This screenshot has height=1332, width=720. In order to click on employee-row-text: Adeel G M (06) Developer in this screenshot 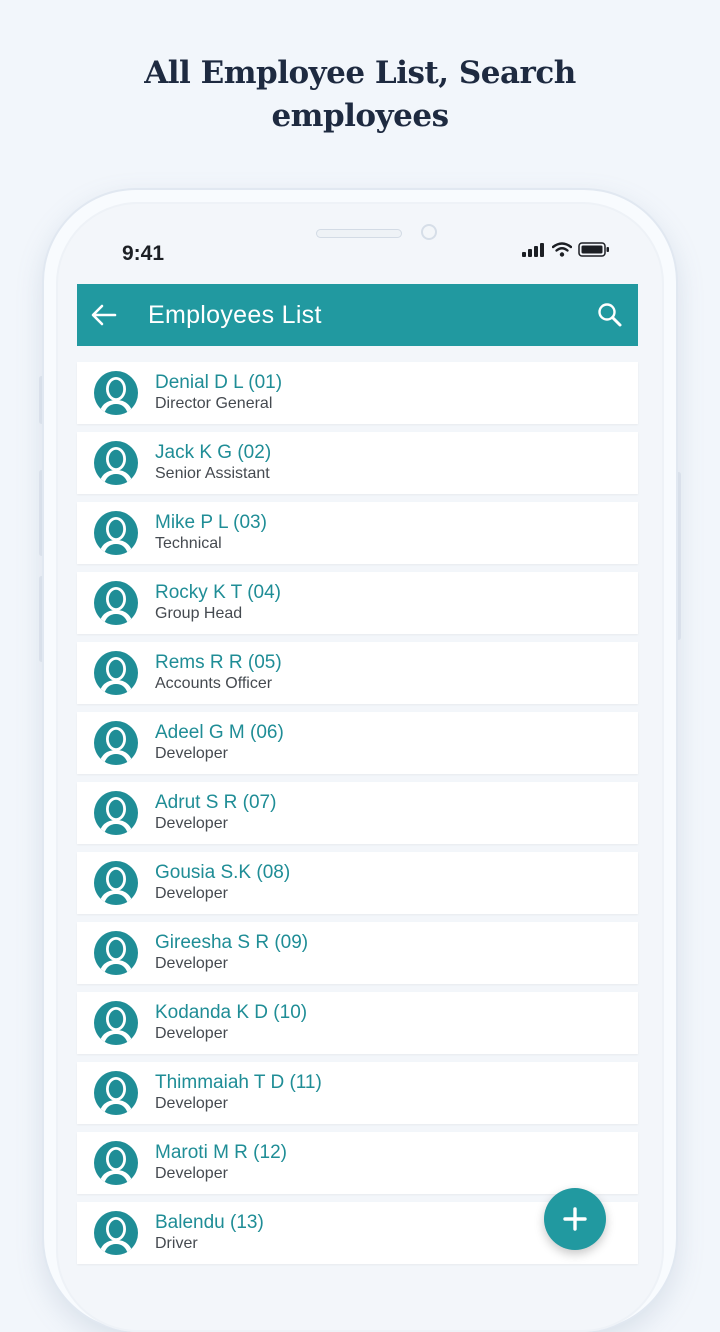, I will do `click(219, 743)`.